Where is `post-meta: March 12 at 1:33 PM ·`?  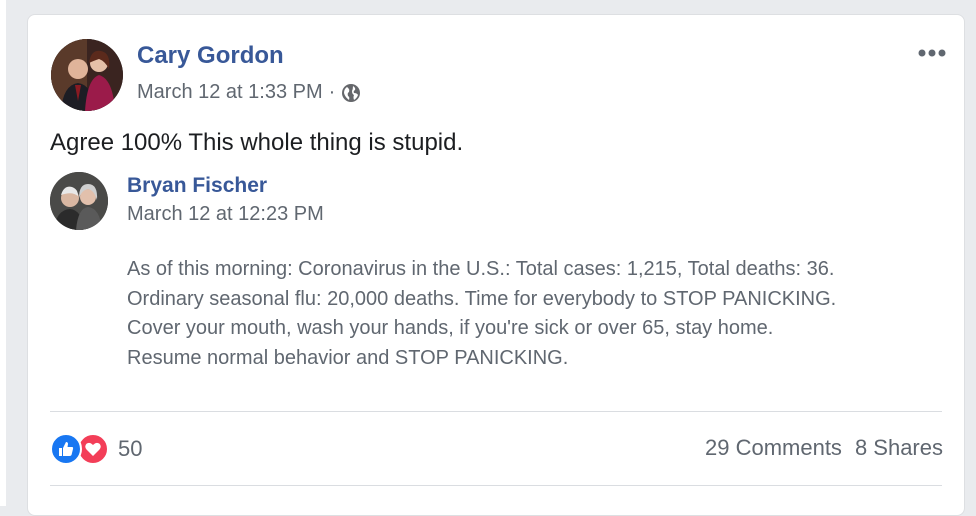
post-meta: March 12 at 1:33 PM · is located at coordinates (249, 92).